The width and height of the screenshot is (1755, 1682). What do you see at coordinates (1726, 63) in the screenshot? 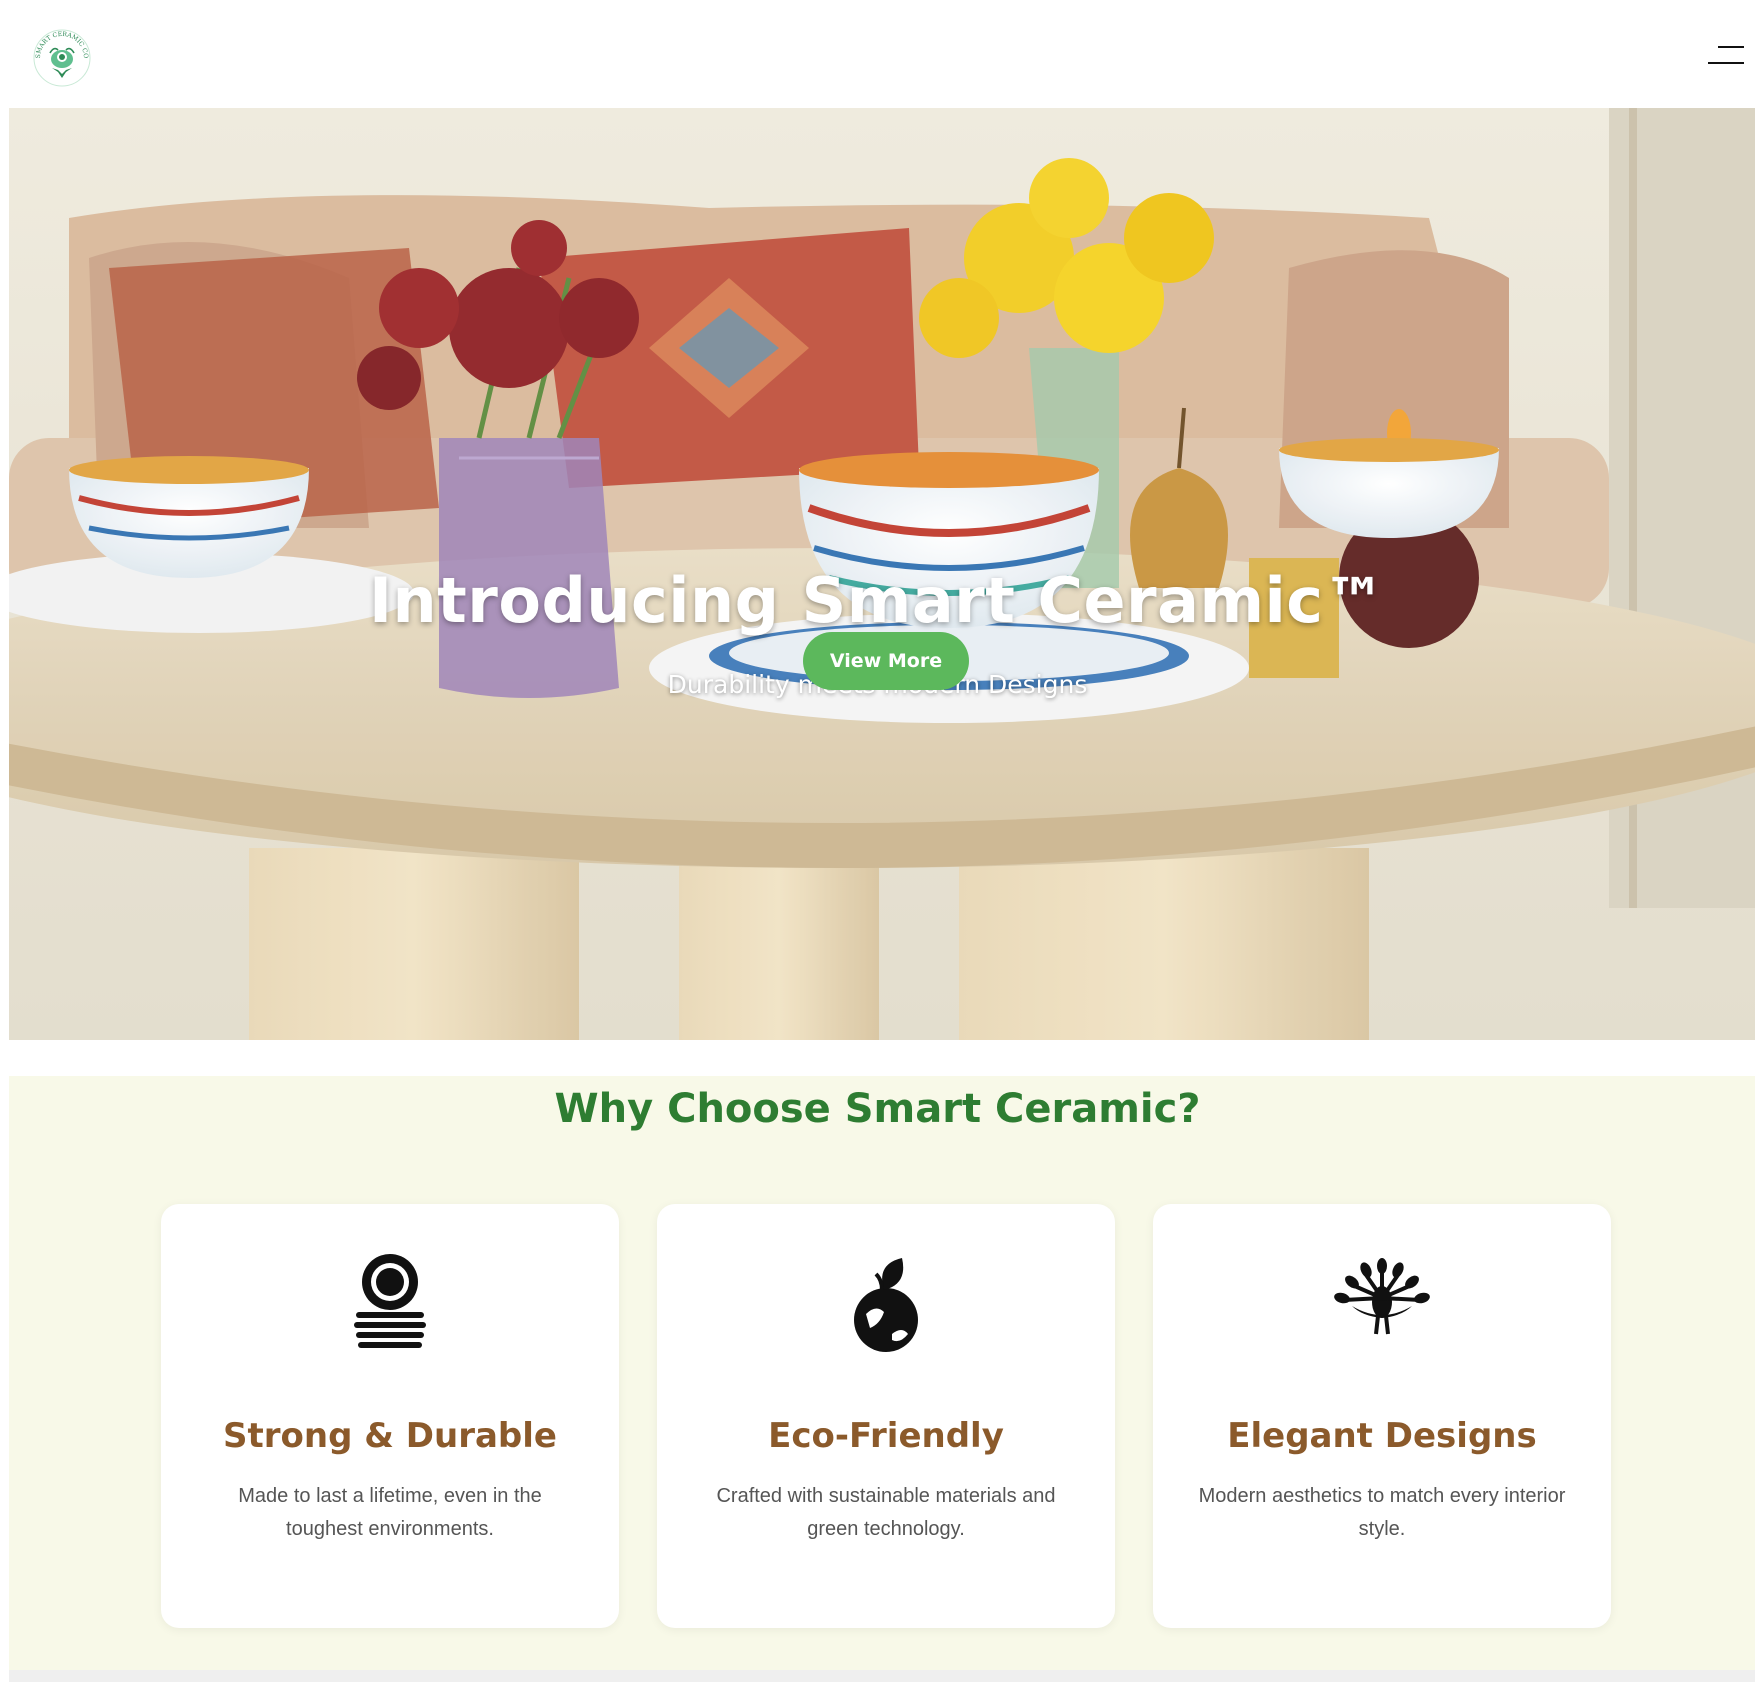
I see `menu-line-bottom` at bounding box center [1726, 63].